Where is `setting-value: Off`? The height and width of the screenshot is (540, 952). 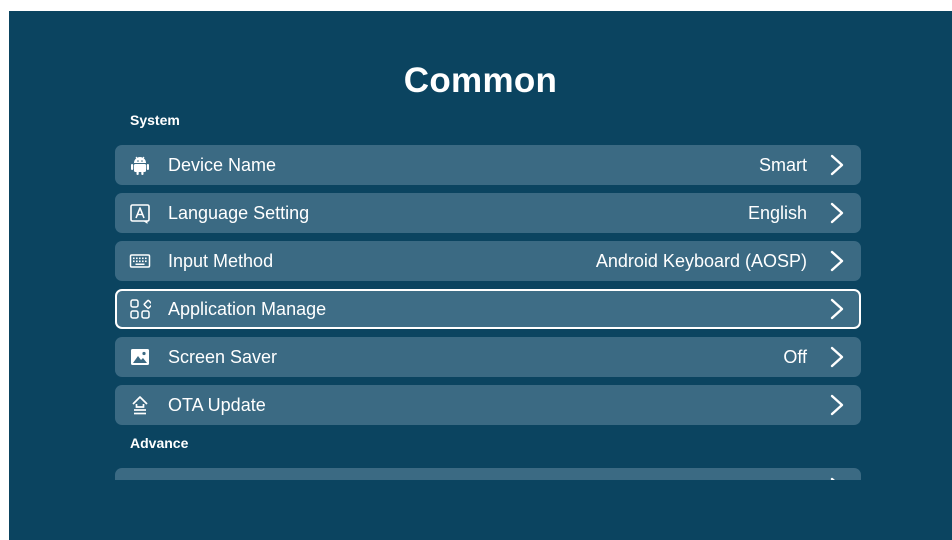
setting-value: Off is located at coordinates (795, 357).